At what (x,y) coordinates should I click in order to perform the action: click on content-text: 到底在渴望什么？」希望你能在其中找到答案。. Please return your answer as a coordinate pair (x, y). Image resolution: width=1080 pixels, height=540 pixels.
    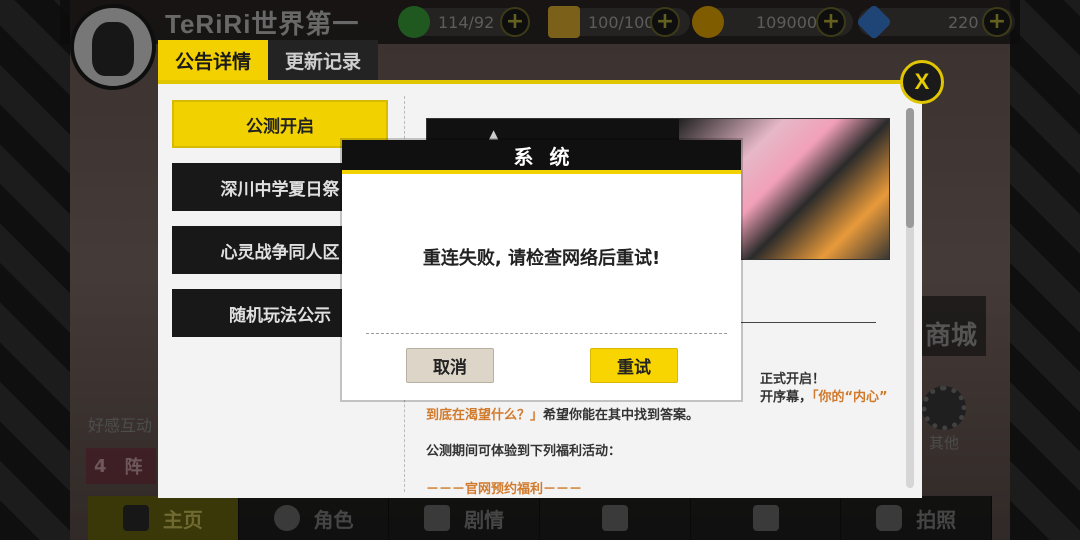
    Looking at the image, I should click on (562, 413).